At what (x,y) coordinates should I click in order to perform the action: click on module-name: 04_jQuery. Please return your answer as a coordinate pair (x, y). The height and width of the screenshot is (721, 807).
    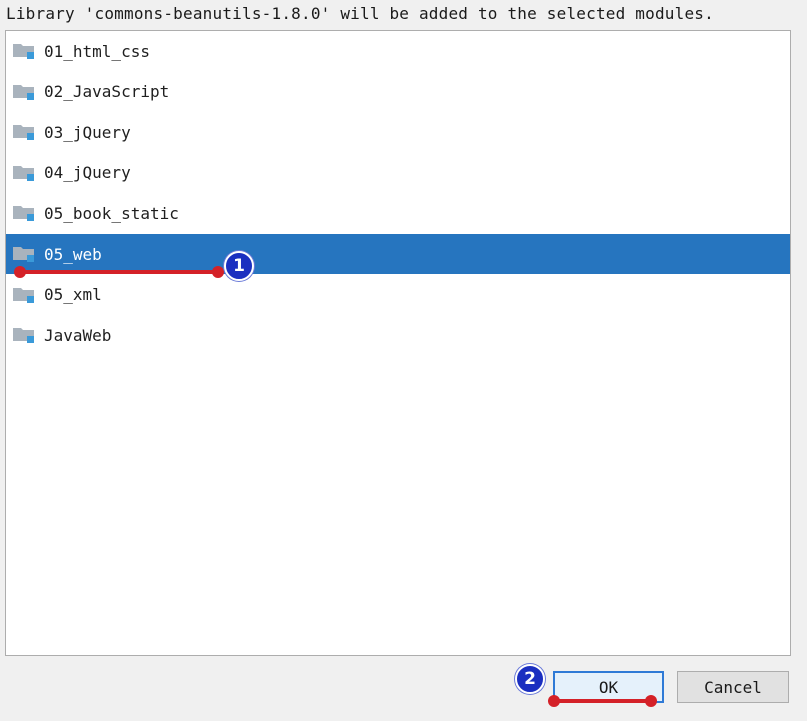
    Looking at the image, I should click on (87, 173).